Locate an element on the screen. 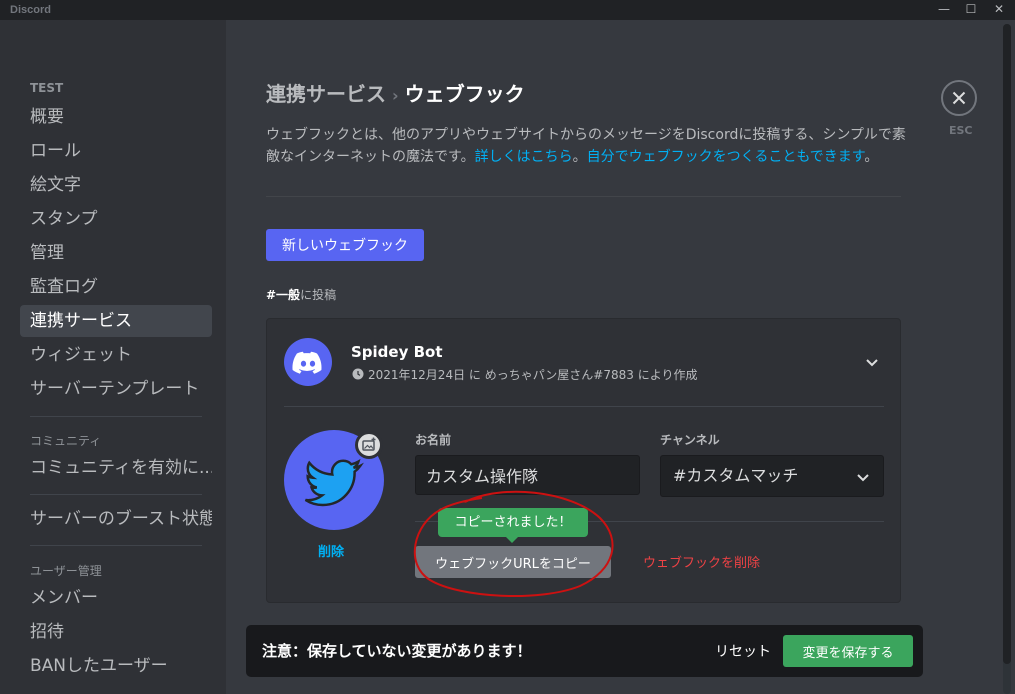 Image resolution: width=1015 pixels, height=694 pixels. scrollbar-thumb is located at coordinates (1007, 344).